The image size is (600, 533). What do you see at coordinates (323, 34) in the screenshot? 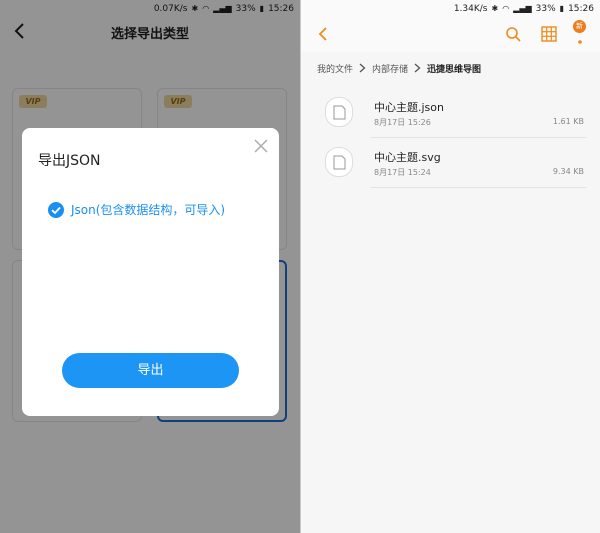
I see `back-arrow-icon` at bounding box center [323, 34].